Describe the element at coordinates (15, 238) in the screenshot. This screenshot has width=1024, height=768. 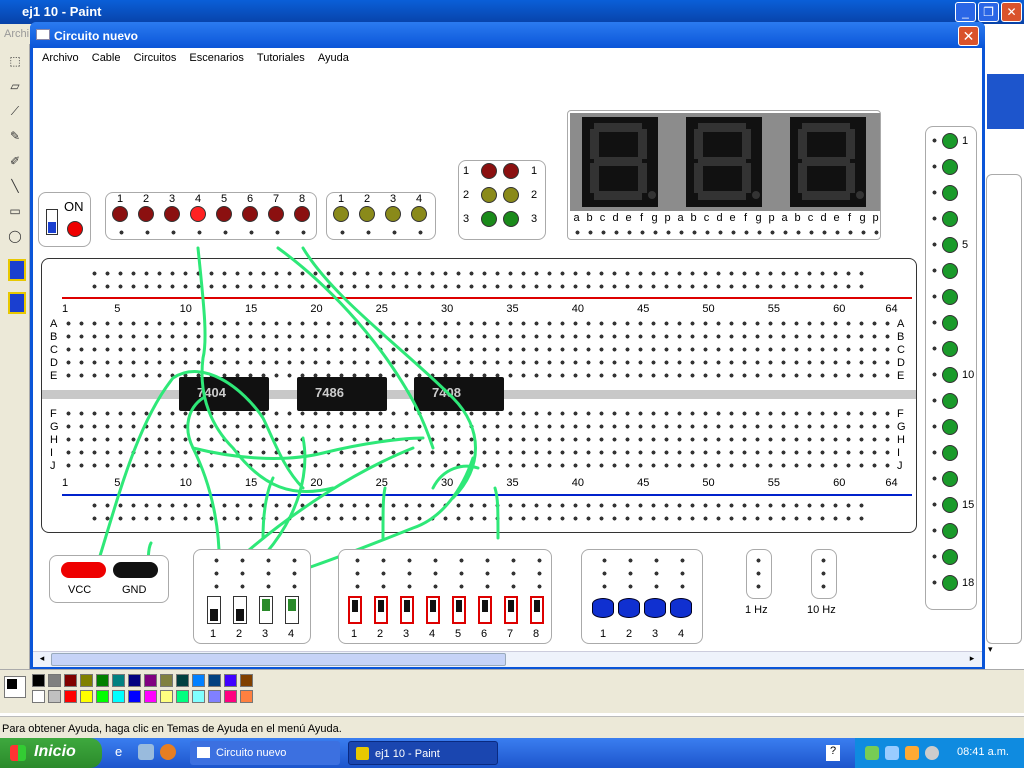
I see `ellipse-icon: ◯` at that location.